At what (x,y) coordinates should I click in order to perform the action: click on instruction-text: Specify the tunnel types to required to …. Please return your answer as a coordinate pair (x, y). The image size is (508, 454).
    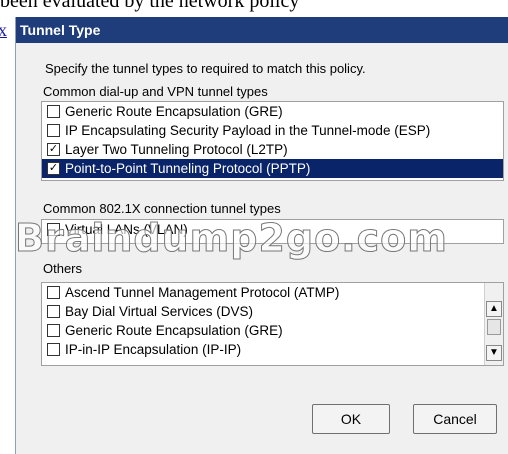
    Looking at the image, I should click on (205, 68).